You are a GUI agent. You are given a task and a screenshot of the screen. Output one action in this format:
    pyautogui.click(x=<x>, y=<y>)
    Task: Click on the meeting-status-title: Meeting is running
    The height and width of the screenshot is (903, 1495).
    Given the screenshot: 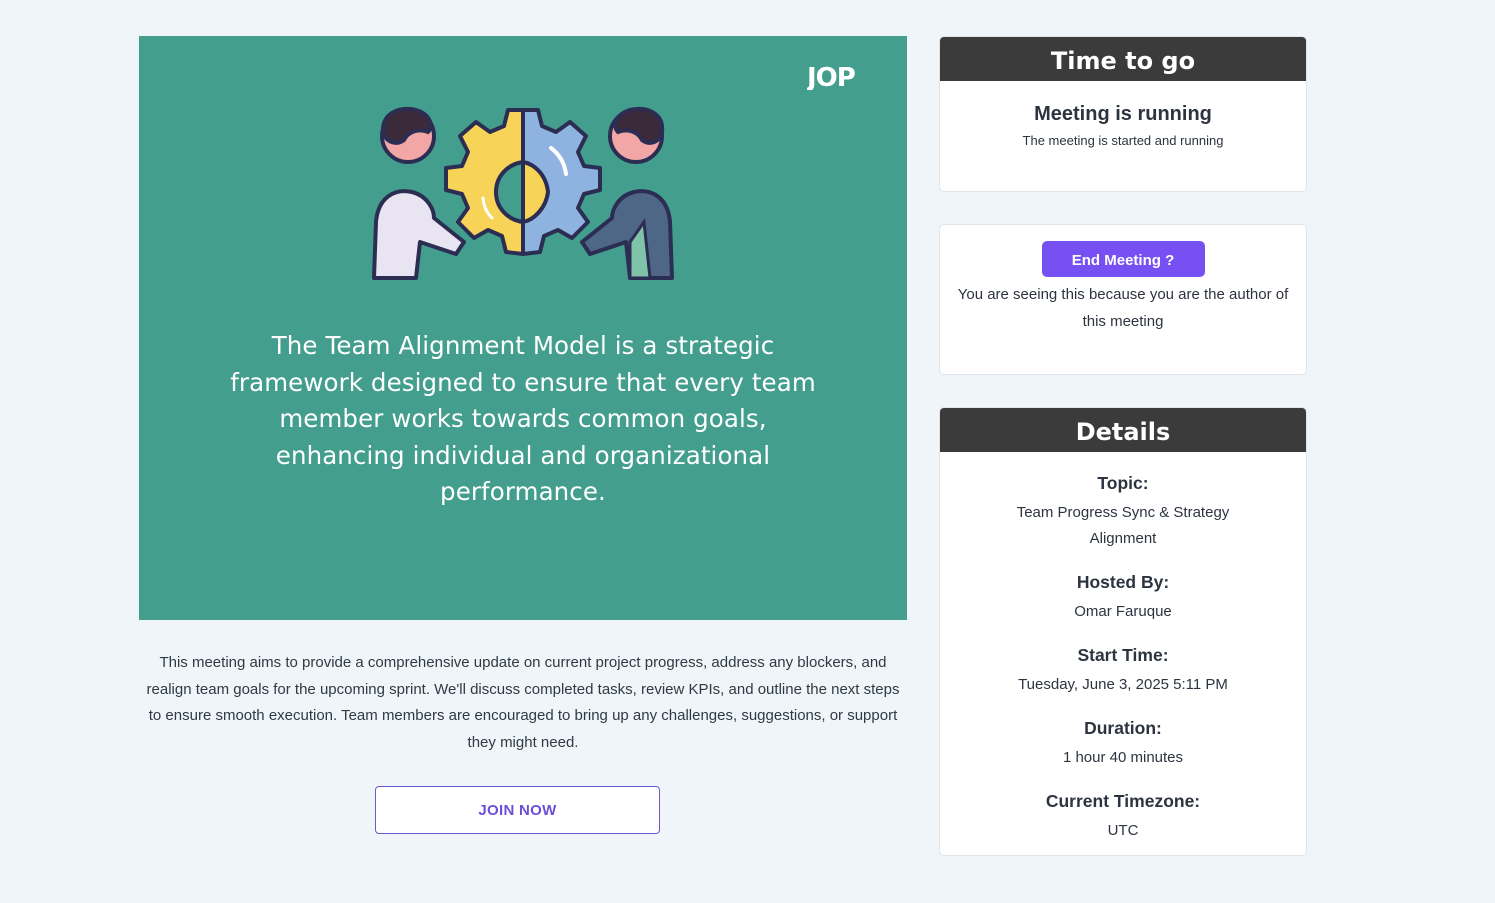 What is the action you would take?
    pyautogui.click(x=1123, y=114)
    